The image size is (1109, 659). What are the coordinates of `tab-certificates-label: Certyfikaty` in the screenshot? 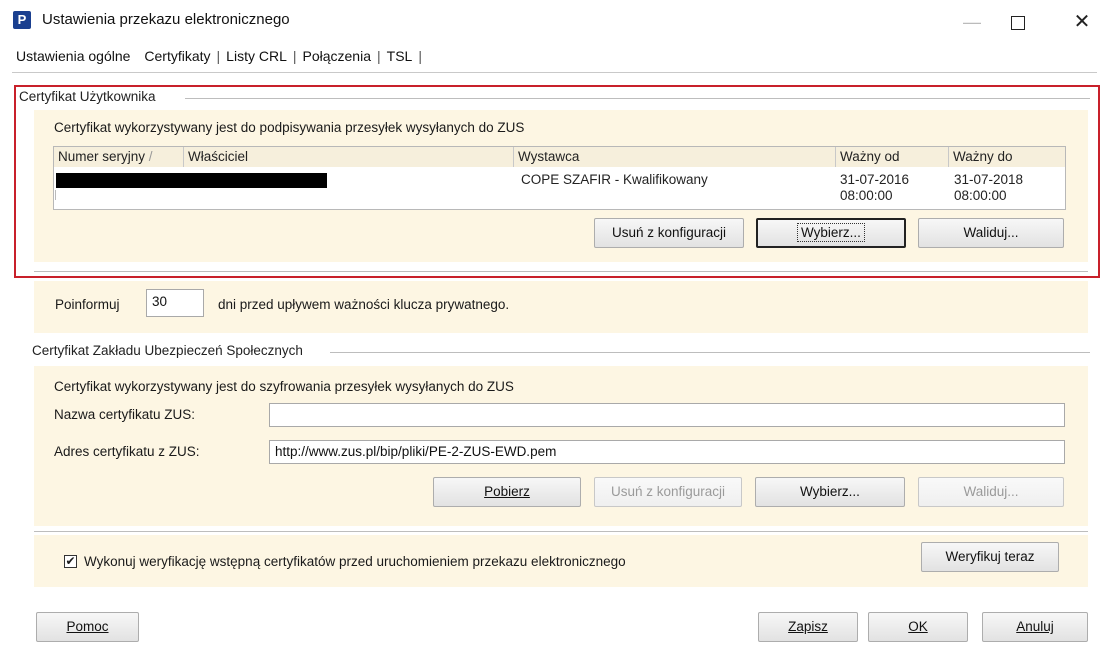 It's located at (177, 56).